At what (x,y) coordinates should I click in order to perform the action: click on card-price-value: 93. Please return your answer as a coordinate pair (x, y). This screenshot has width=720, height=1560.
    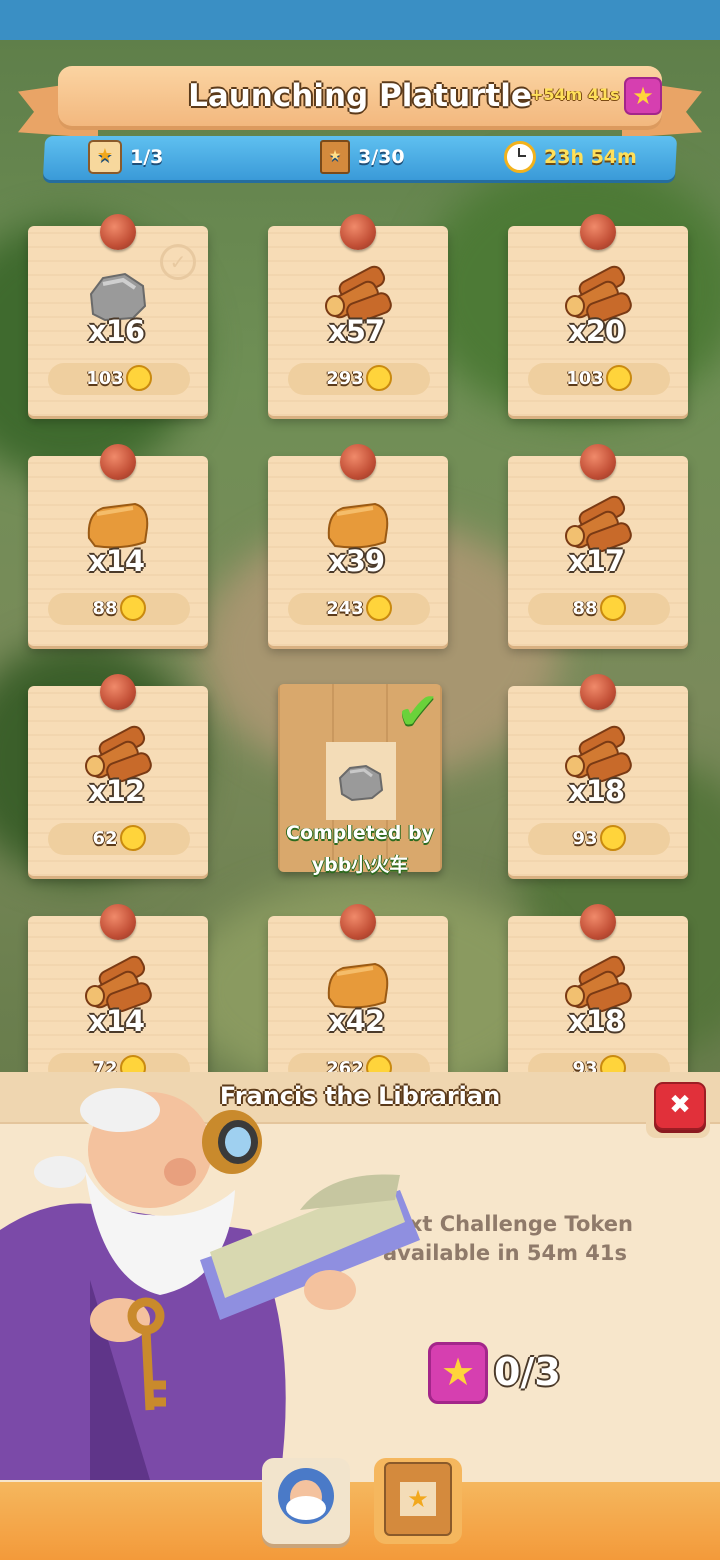
    Looking at the image, I should click on (585, 838).